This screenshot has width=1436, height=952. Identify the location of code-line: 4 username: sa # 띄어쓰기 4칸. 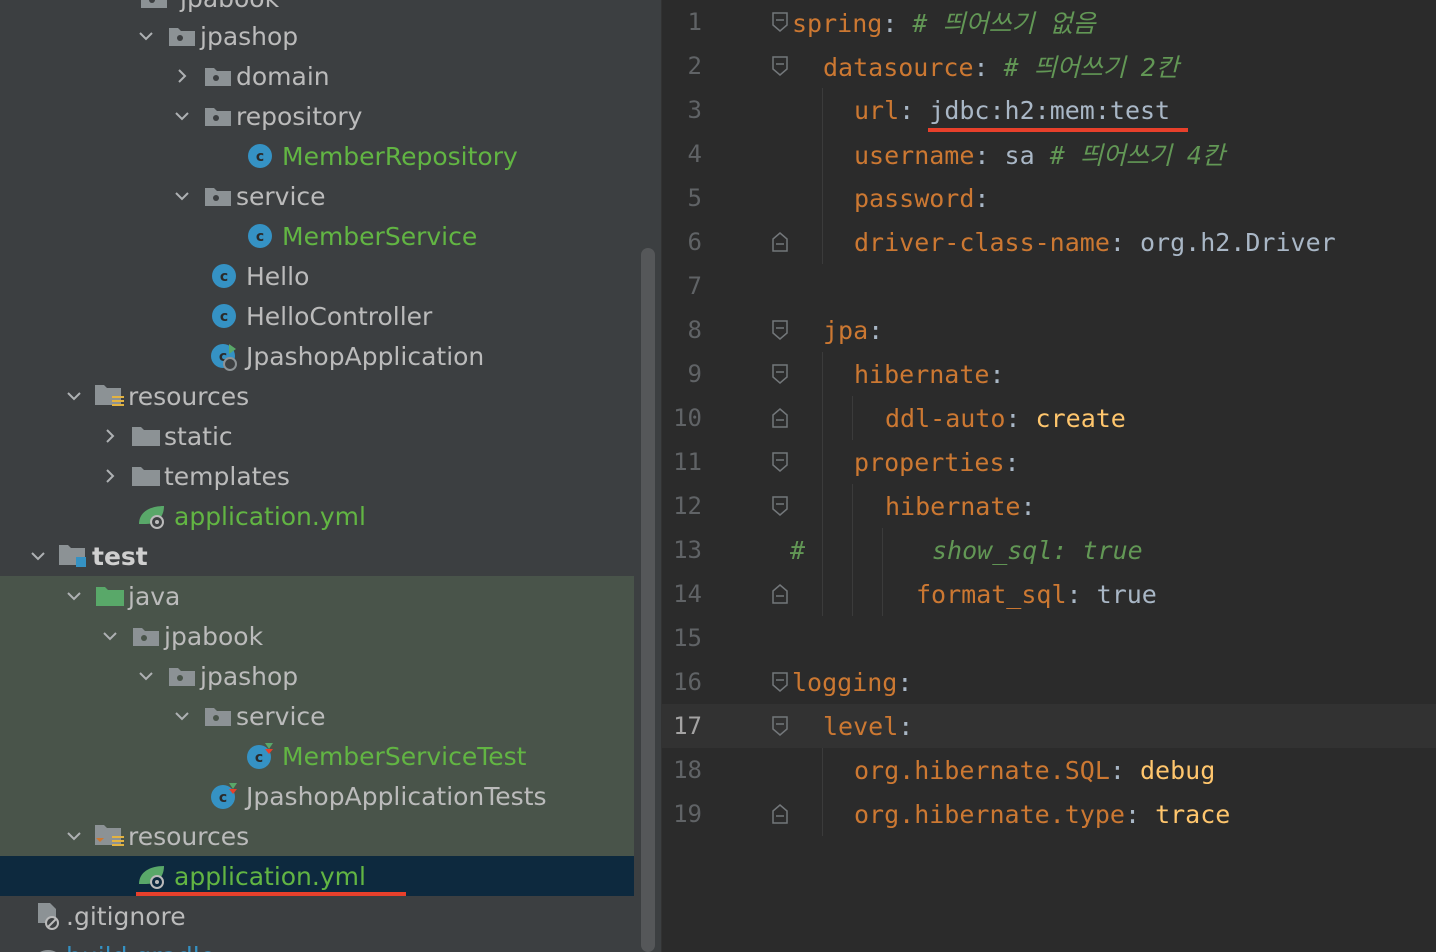
(1049, 154).